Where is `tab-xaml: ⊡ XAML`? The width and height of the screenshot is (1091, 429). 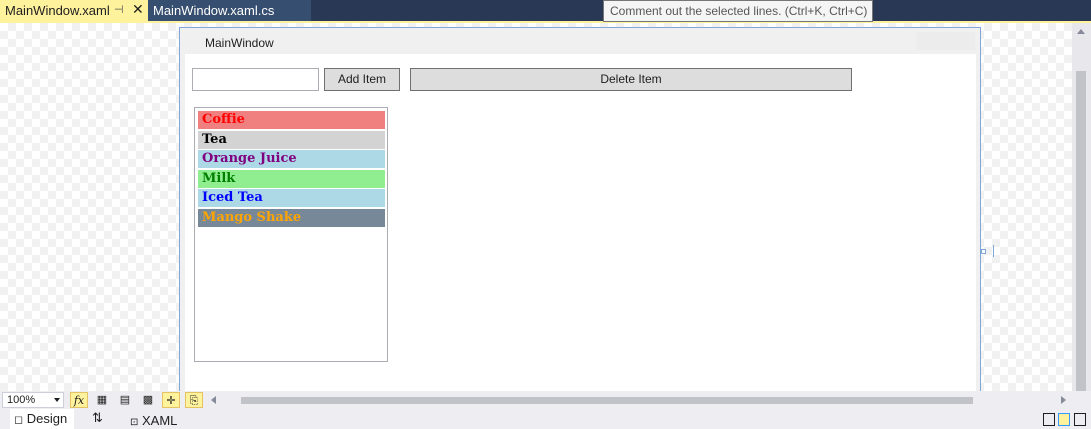 tab-xaml: ⊡ XAML is located at coordinates (153, 420).